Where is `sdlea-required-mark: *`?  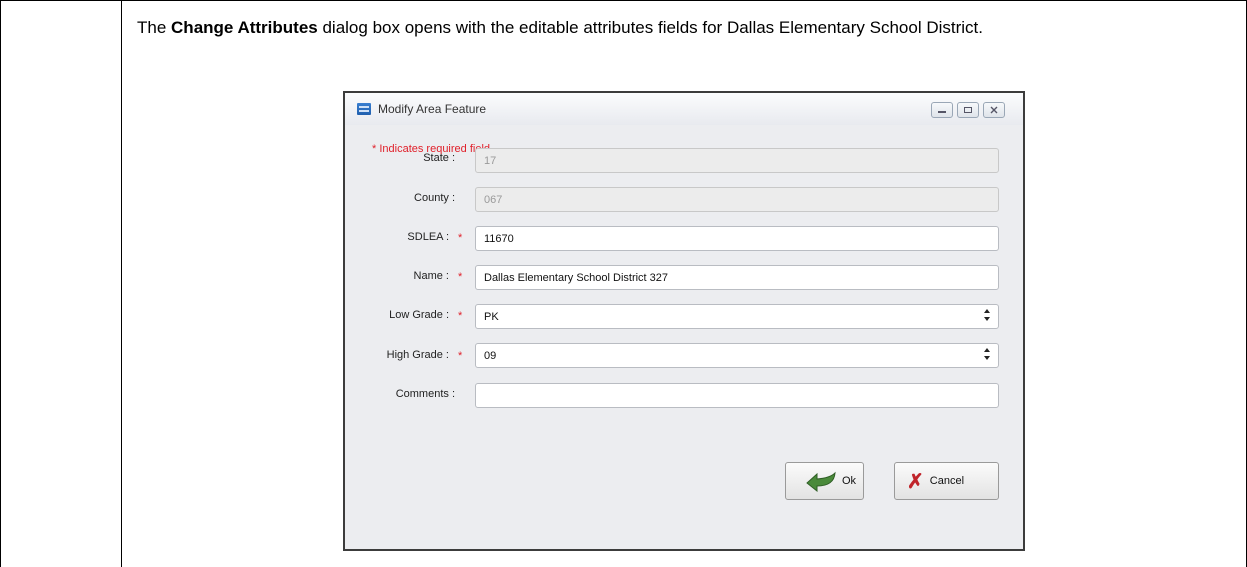 sdlea-required-mark: * is located at coordinates (460, 238).